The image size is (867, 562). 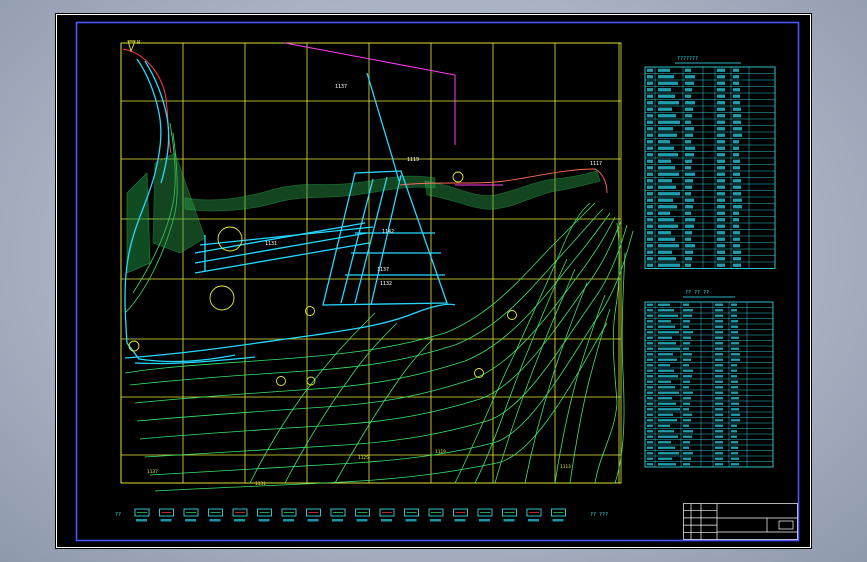 What do you see at coordinates (740, 521) in the screenshot?
I see `title-block` at bounding box center [740, 521].